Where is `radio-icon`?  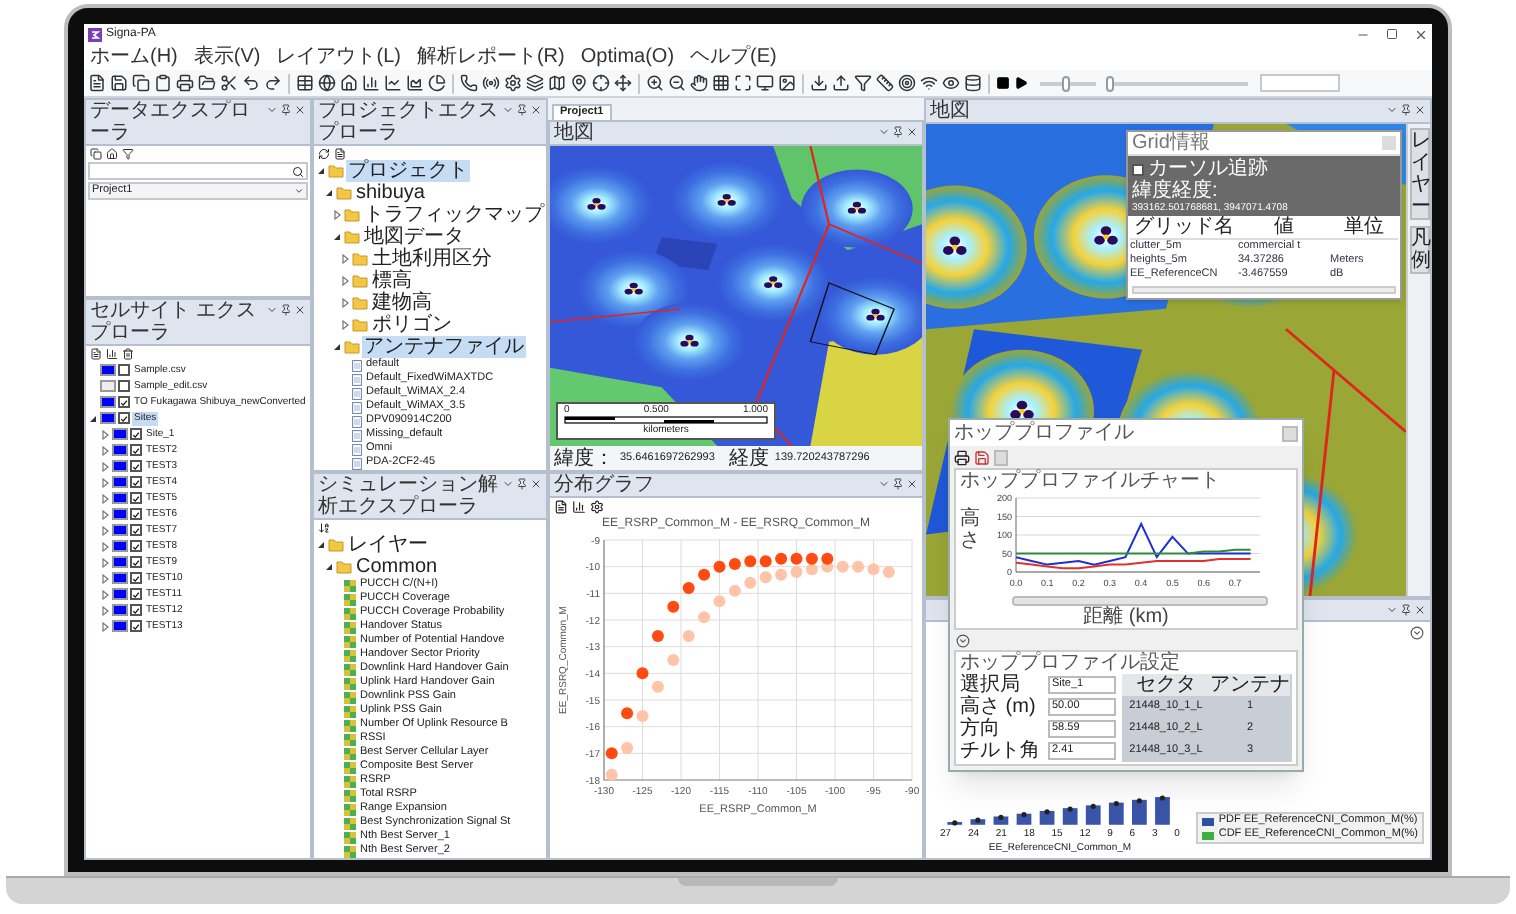
radio-icon is located at coordinates (491, 83).